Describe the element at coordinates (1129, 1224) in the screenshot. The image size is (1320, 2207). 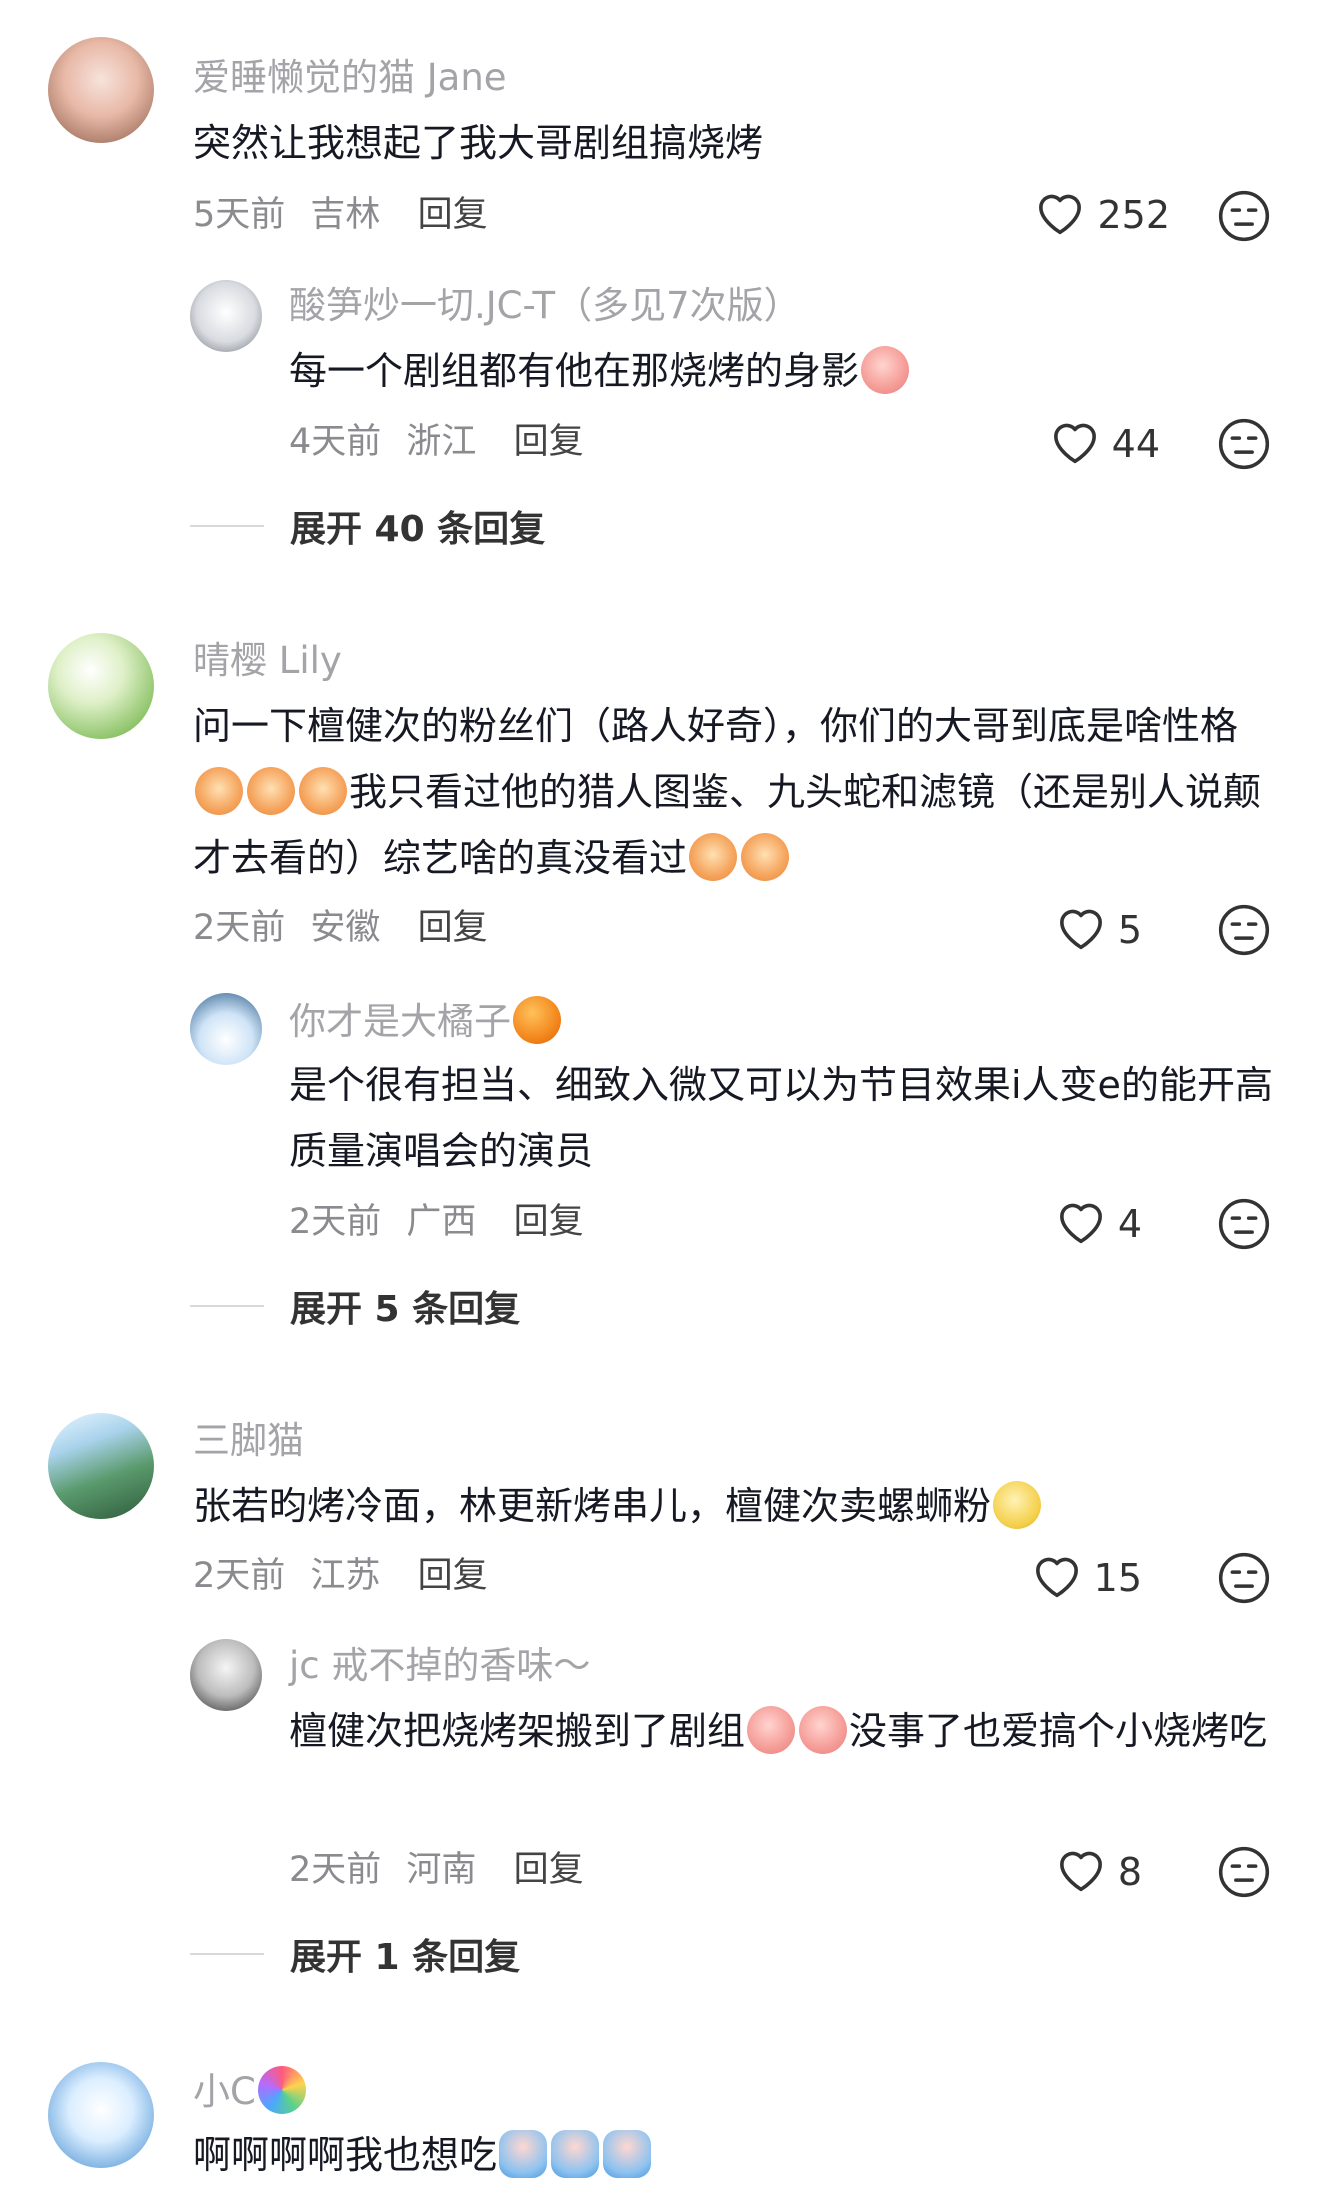
I see `like-count: 4` at that location.